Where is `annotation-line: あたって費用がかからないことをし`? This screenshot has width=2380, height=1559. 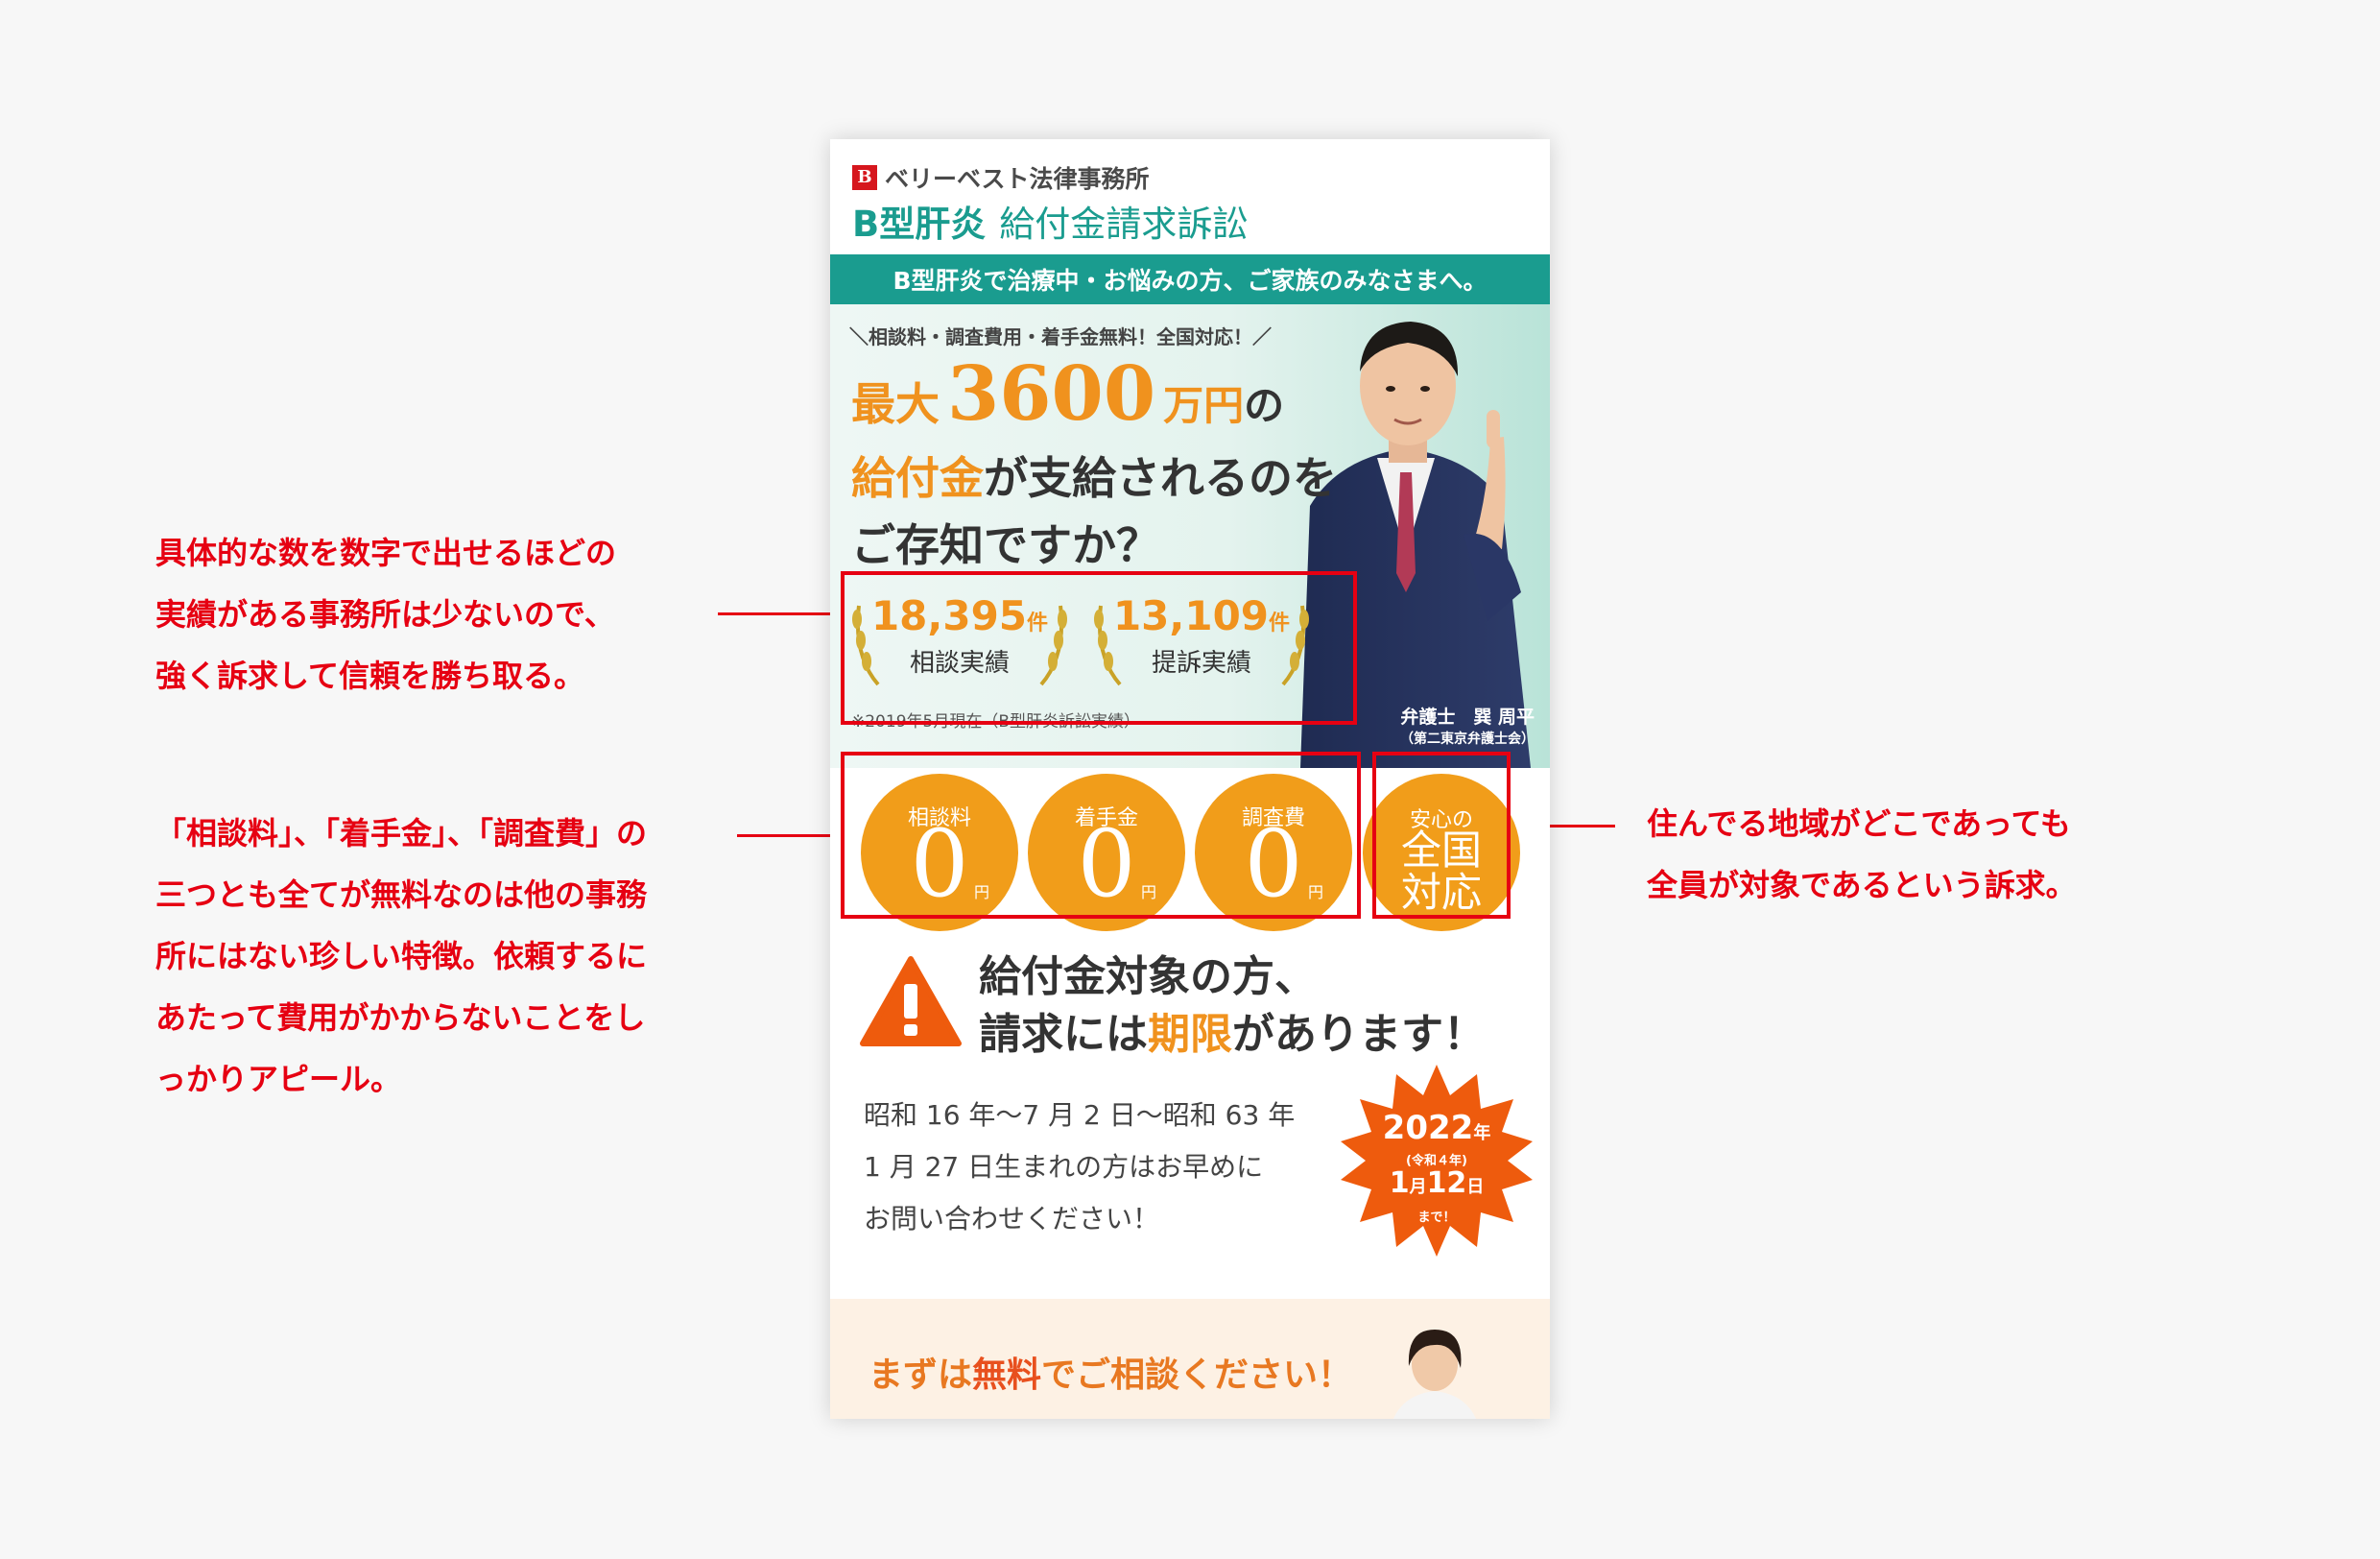 annotation-line: あたって費用がかからないことをし is located at coordinates (400, 1017).